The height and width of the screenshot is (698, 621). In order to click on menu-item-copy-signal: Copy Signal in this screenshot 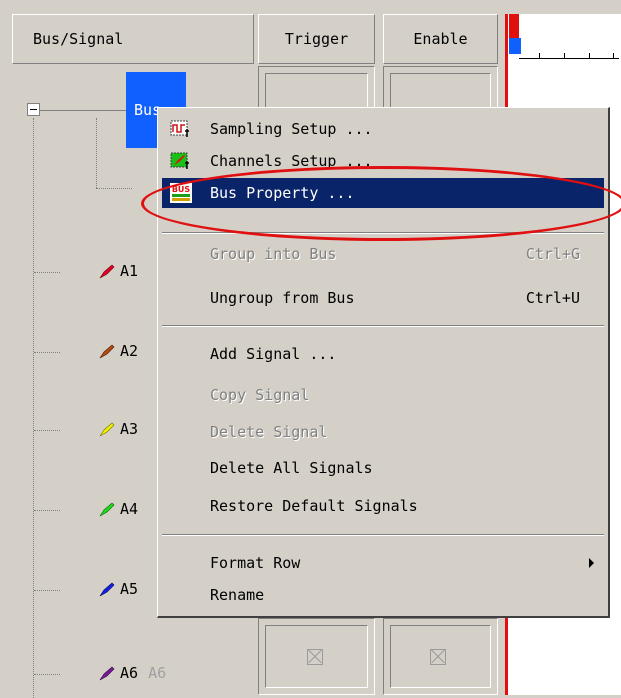, I will do `click(383, 395)`.